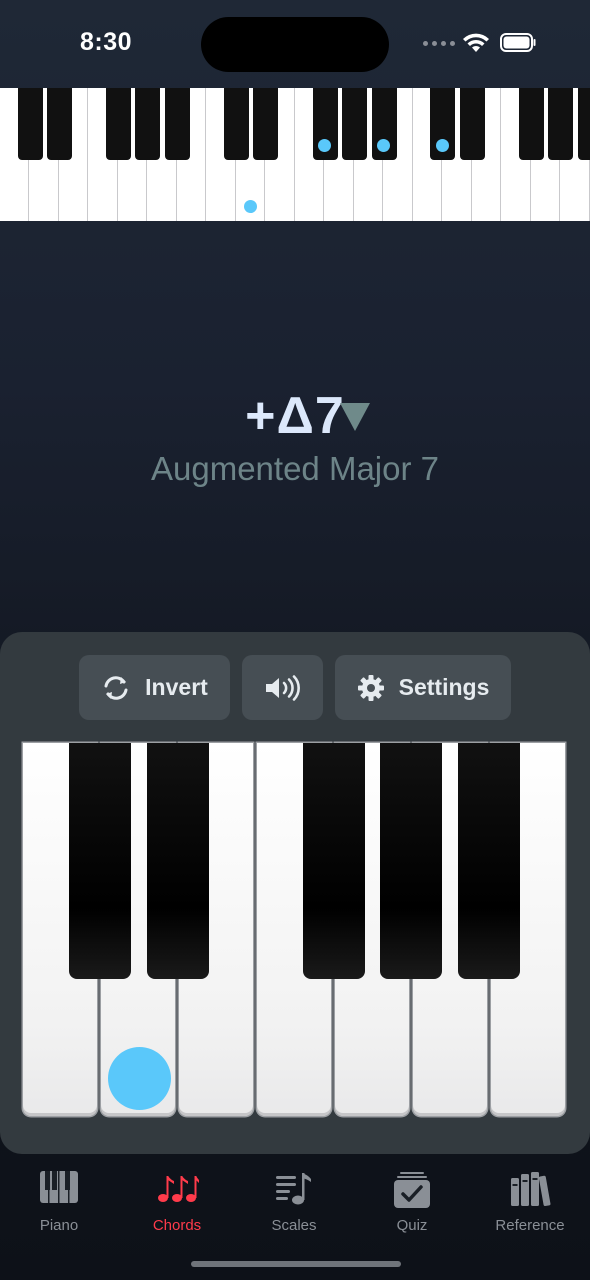 The height and width of the screenshot is (1280, 590). I want to click on mini-keyboard, so click(295, 154).